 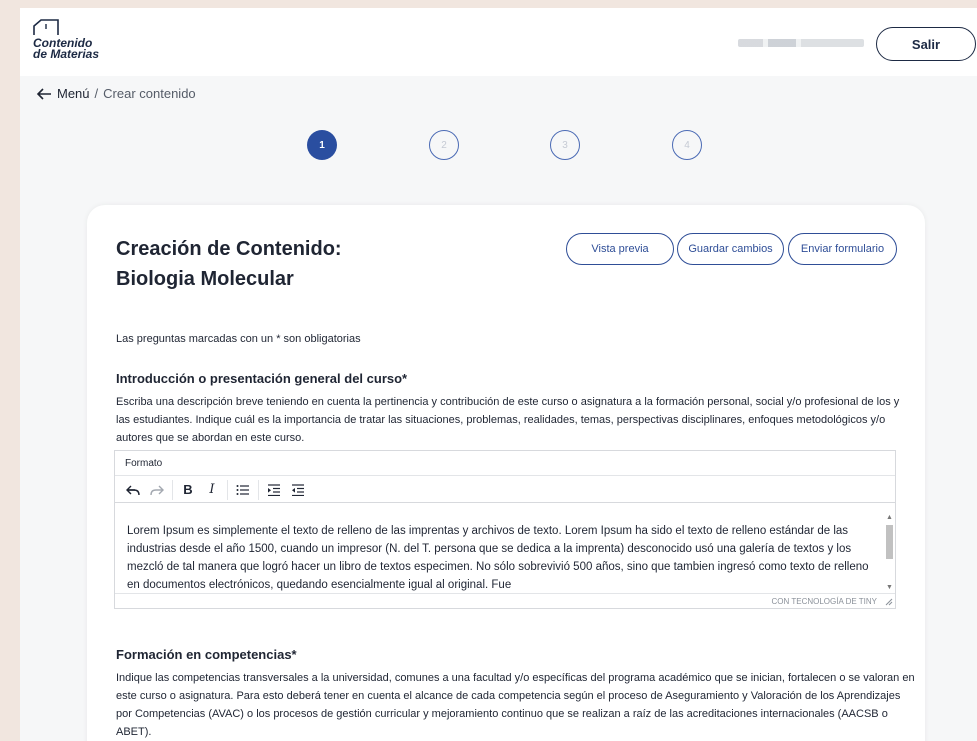 I want to click on bullet-list-button, so click(x=243, y=490).